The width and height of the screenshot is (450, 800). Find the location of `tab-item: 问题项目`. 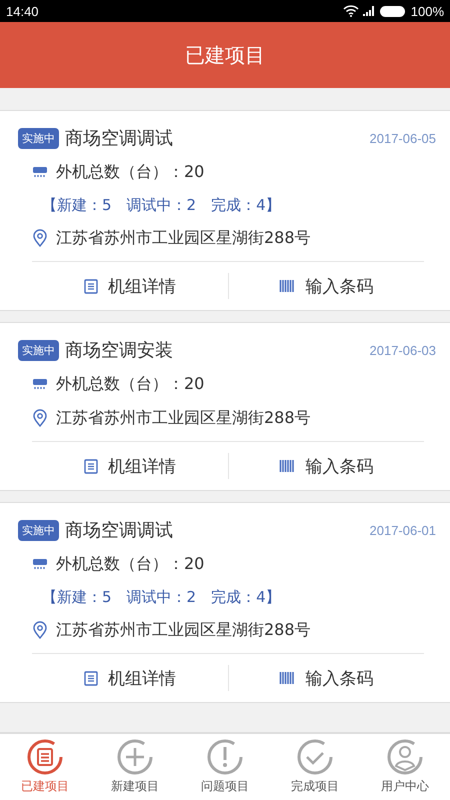

tab-item: 问题项目 is located at coordinates (225, 767).